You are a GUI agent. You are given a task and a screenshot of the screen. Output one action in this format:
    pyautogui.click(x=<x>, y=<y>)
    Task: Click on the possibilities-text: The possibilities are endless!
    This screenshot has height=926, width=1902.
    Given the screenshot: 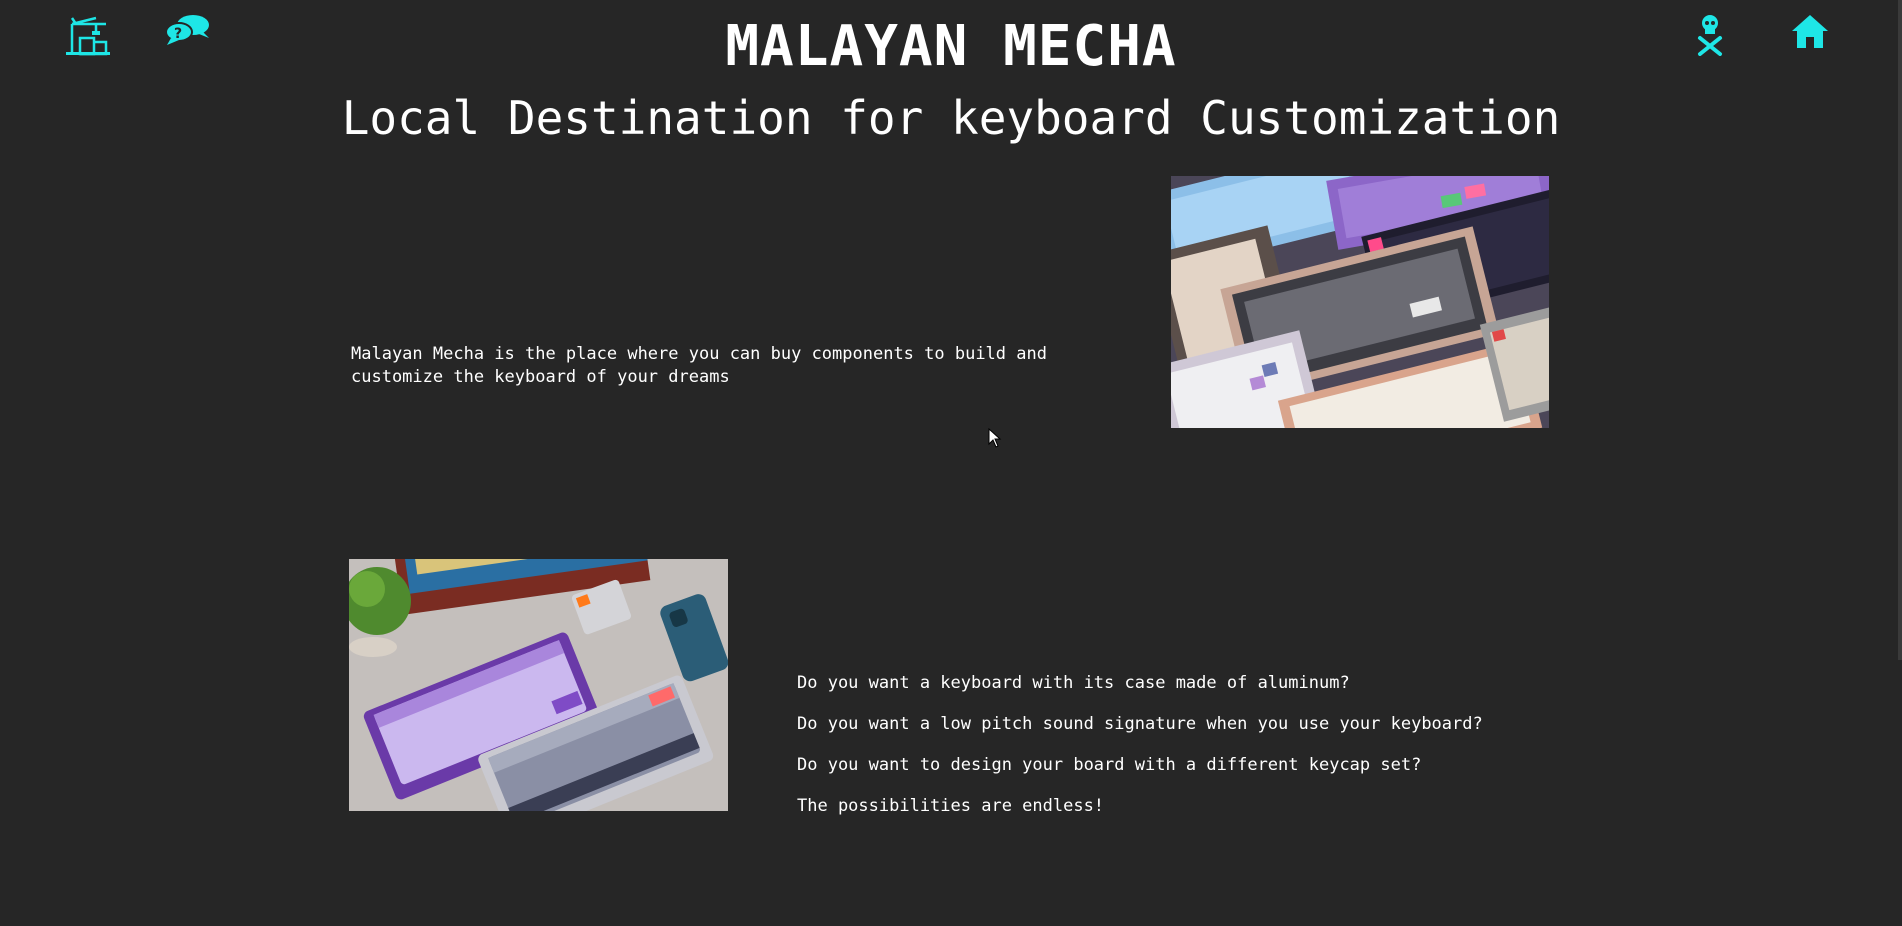 What is the action you would take?
    pyautogui.click(x=951, y=806)
    